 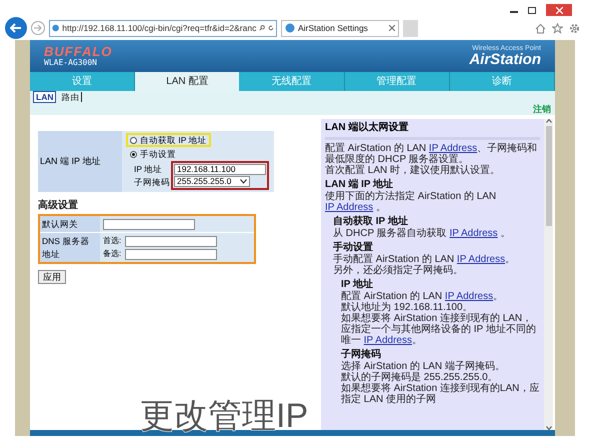 What do you see at coordinates (44, 97) in the screenshot?
I see `sub-tab: LAN` at bounding box center [44, 97].